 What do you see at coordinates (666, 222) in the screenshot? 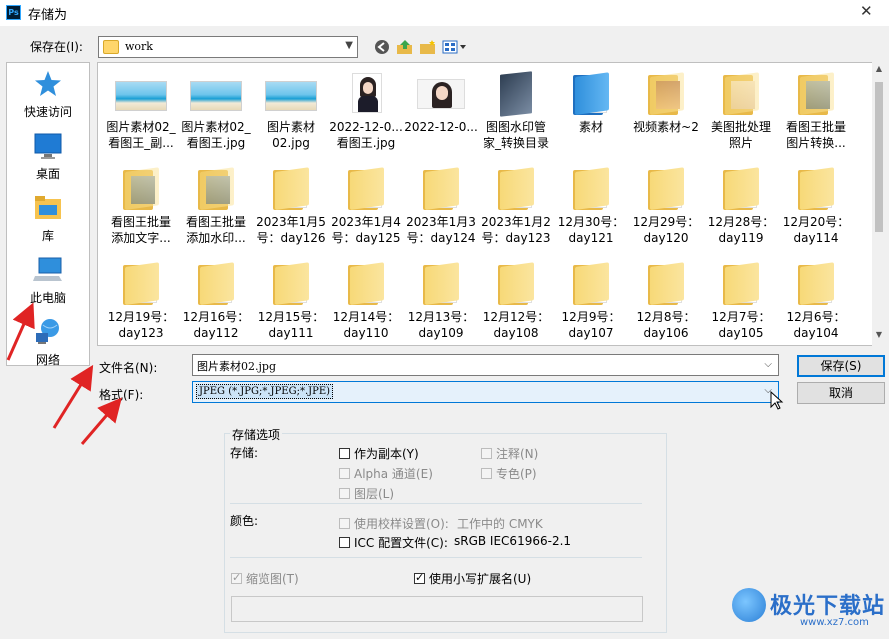
I see `file-name-line: 12月29号：` at bounding box center [666, 222].